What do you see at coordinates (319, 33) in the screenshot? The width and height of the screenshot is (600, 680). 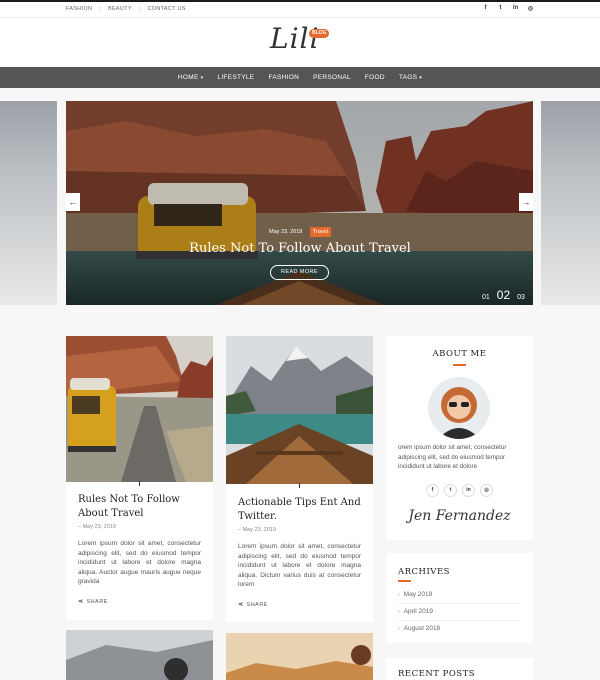 I see `logo-badge: BLOG` at bounding box center [319, 33].